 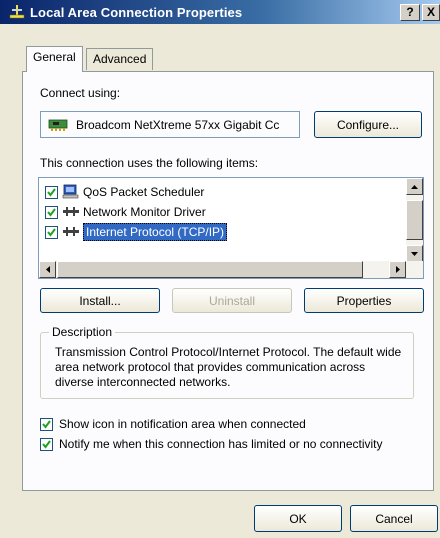 I want to click on title-bar: Local Area Connection Properties ? X, so click(x=220, y=12).